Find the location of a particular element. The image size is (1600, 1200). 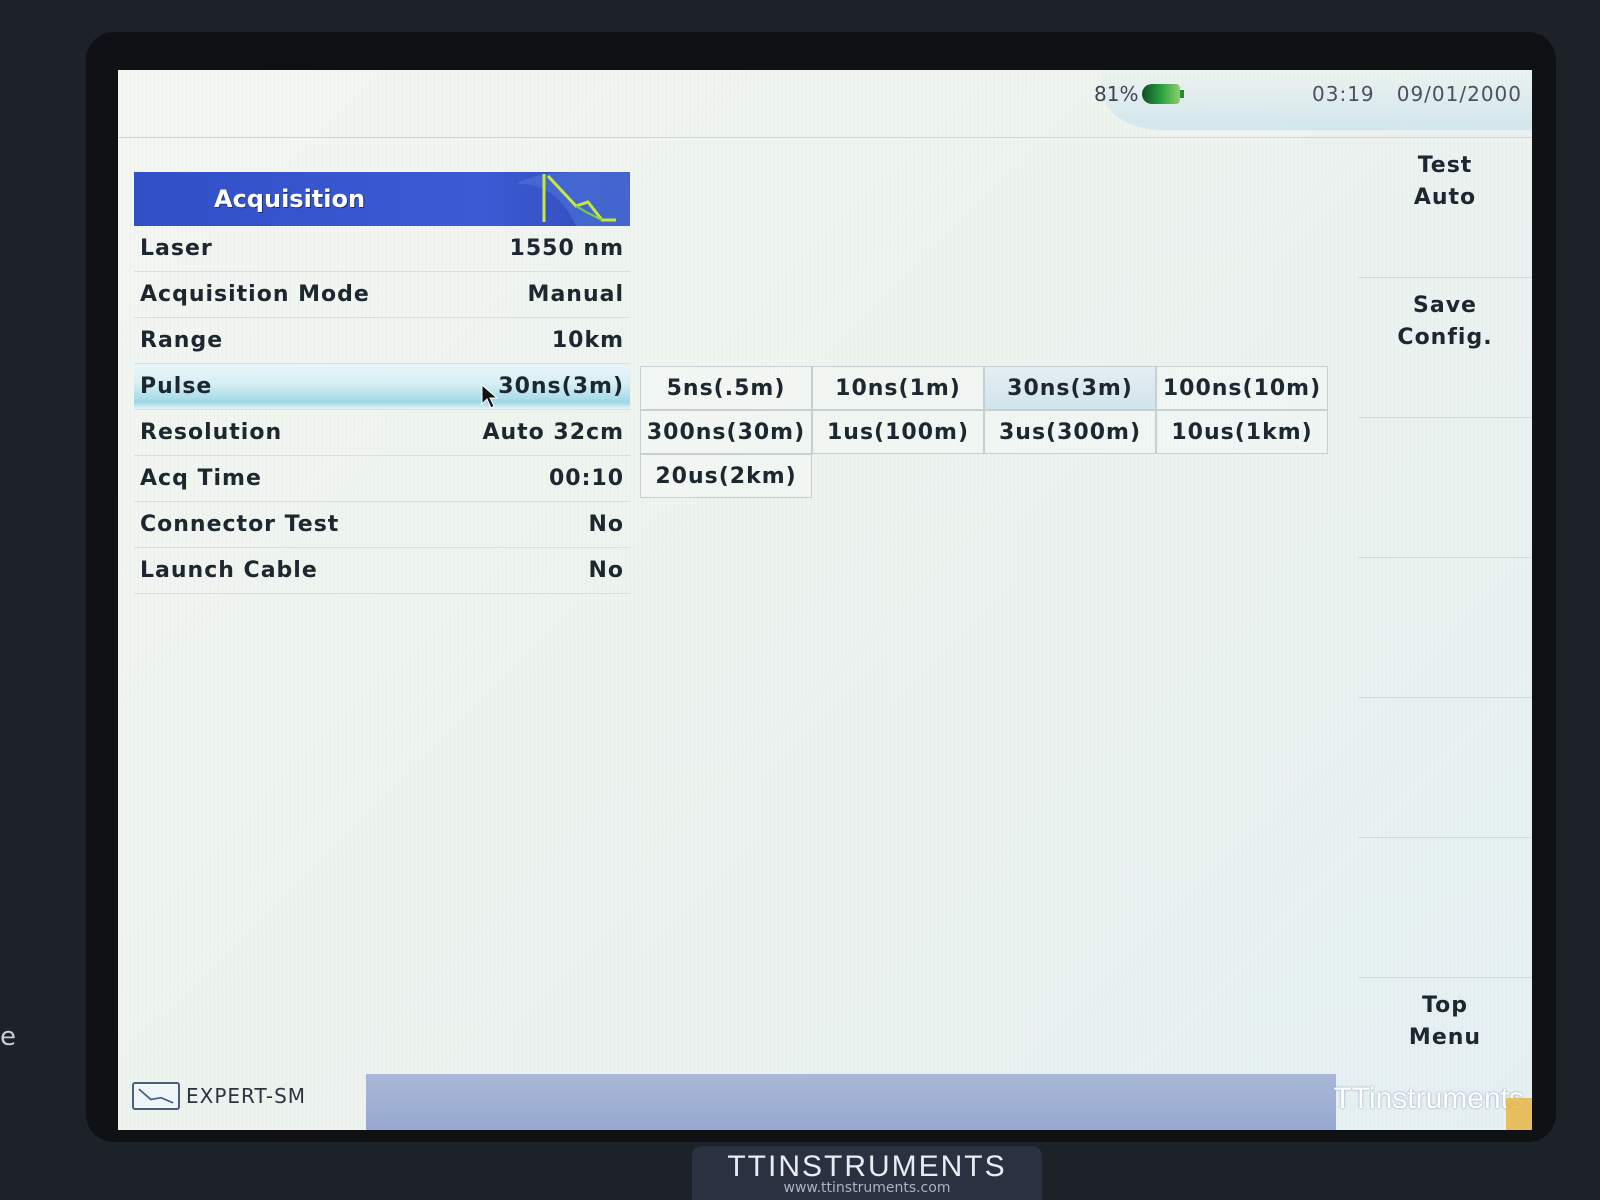

row-value: 1550 nm is located at coordinates (566, 248).